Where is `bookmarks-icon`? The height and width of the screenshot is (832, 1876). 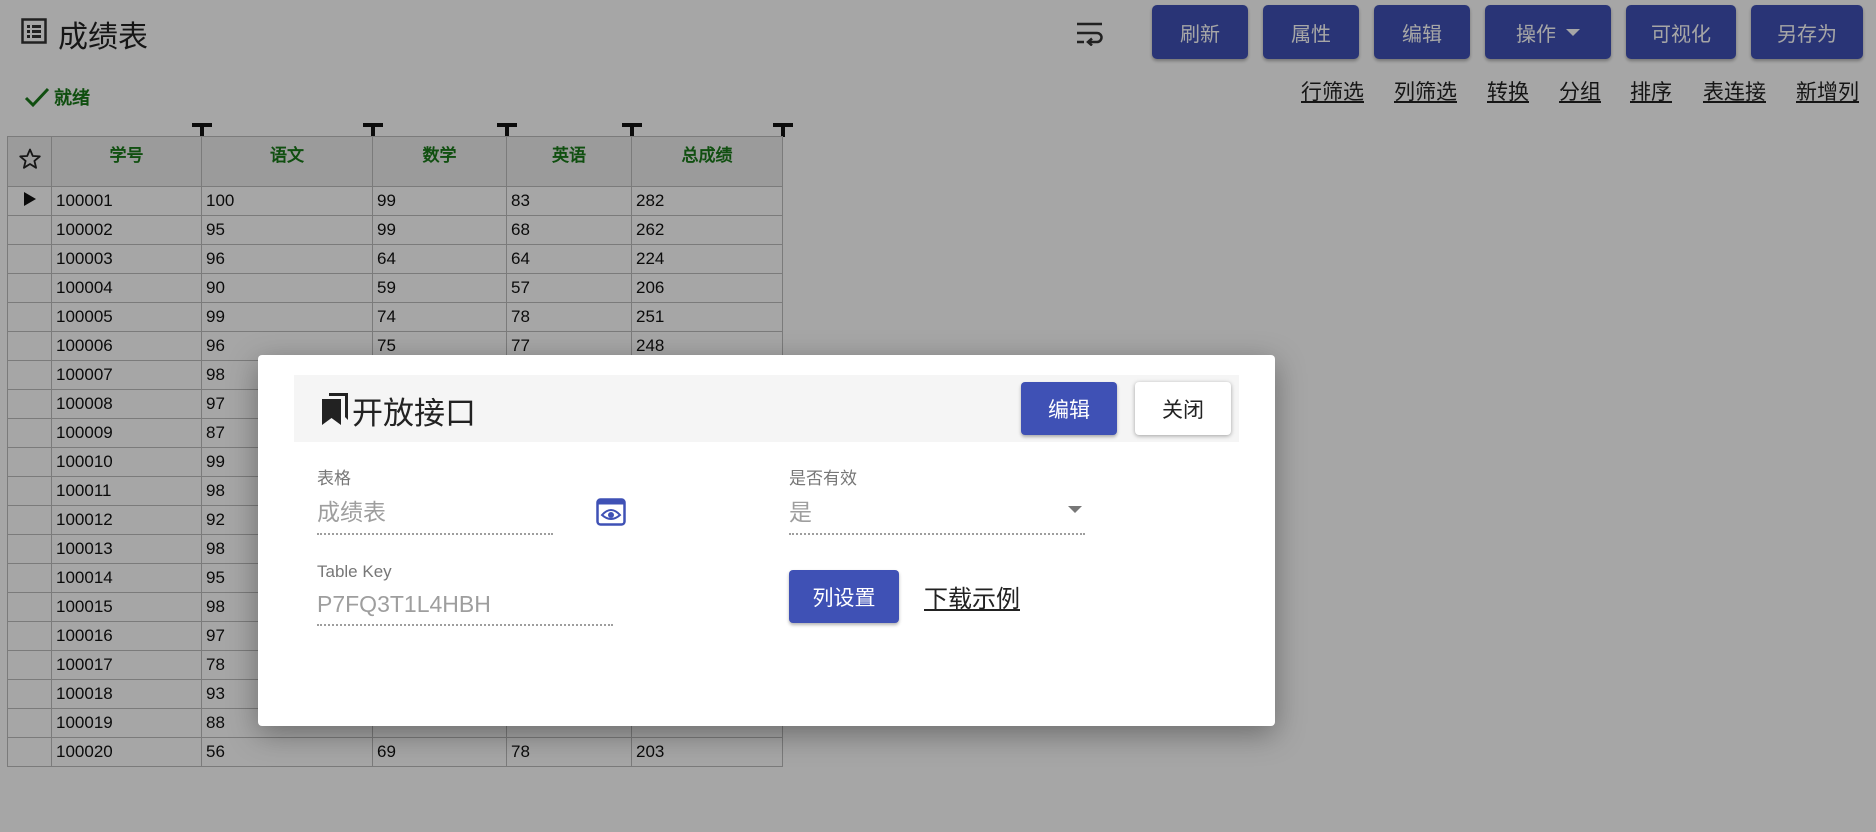 bookmarks-icon is located at coordinates (335, 409).